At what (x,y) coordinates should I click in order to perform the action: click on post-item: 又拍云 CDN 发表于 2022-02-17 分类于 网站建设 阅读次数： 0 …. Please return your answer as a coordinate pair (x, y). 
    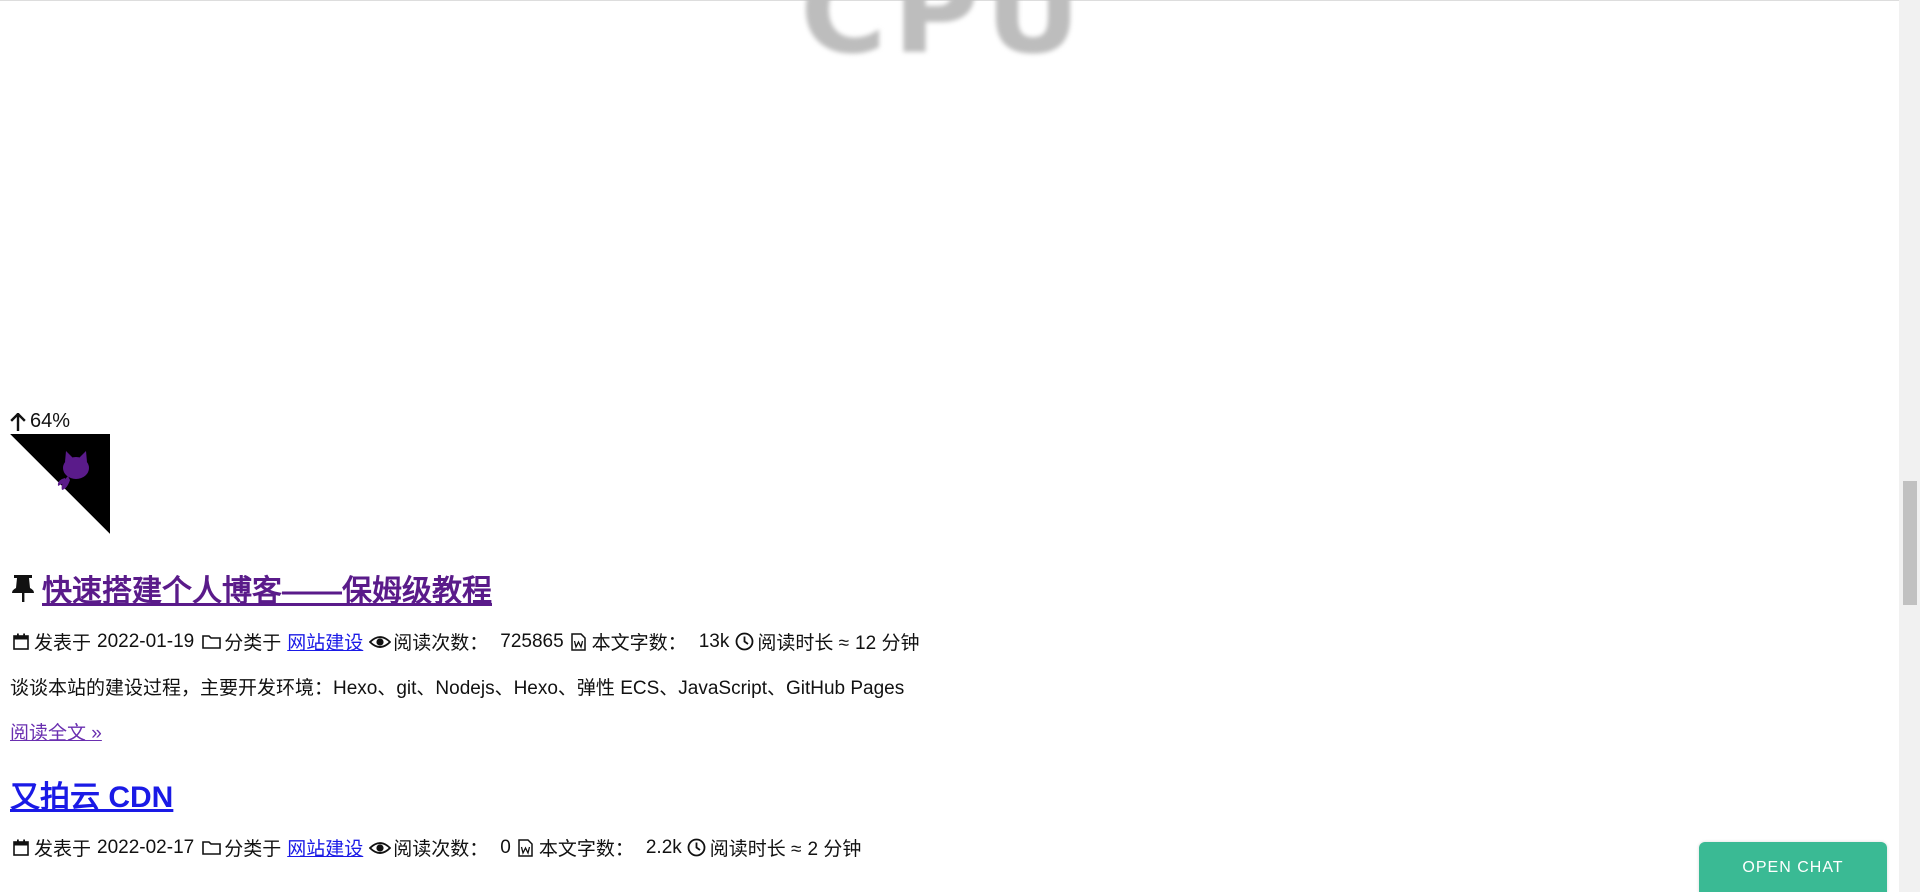
    Looking at the image, I should click on (940, 816).